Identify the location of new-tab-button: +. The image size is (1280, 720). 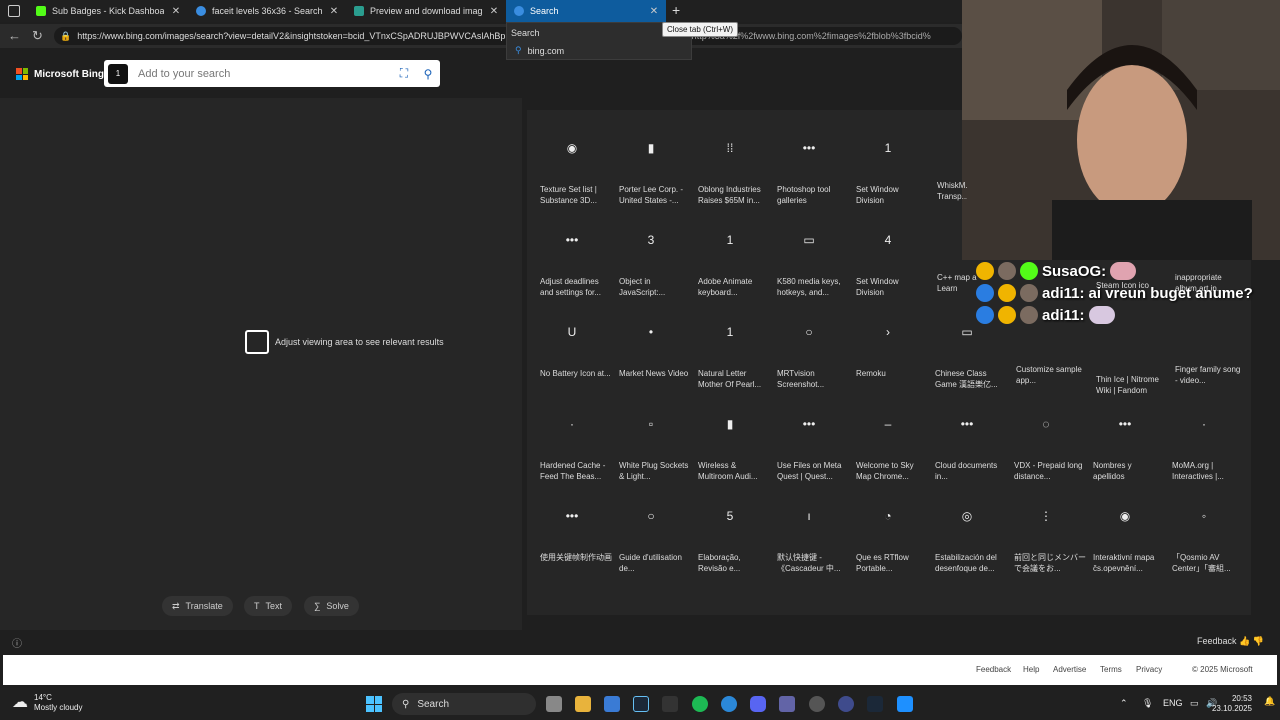
(679, 10).